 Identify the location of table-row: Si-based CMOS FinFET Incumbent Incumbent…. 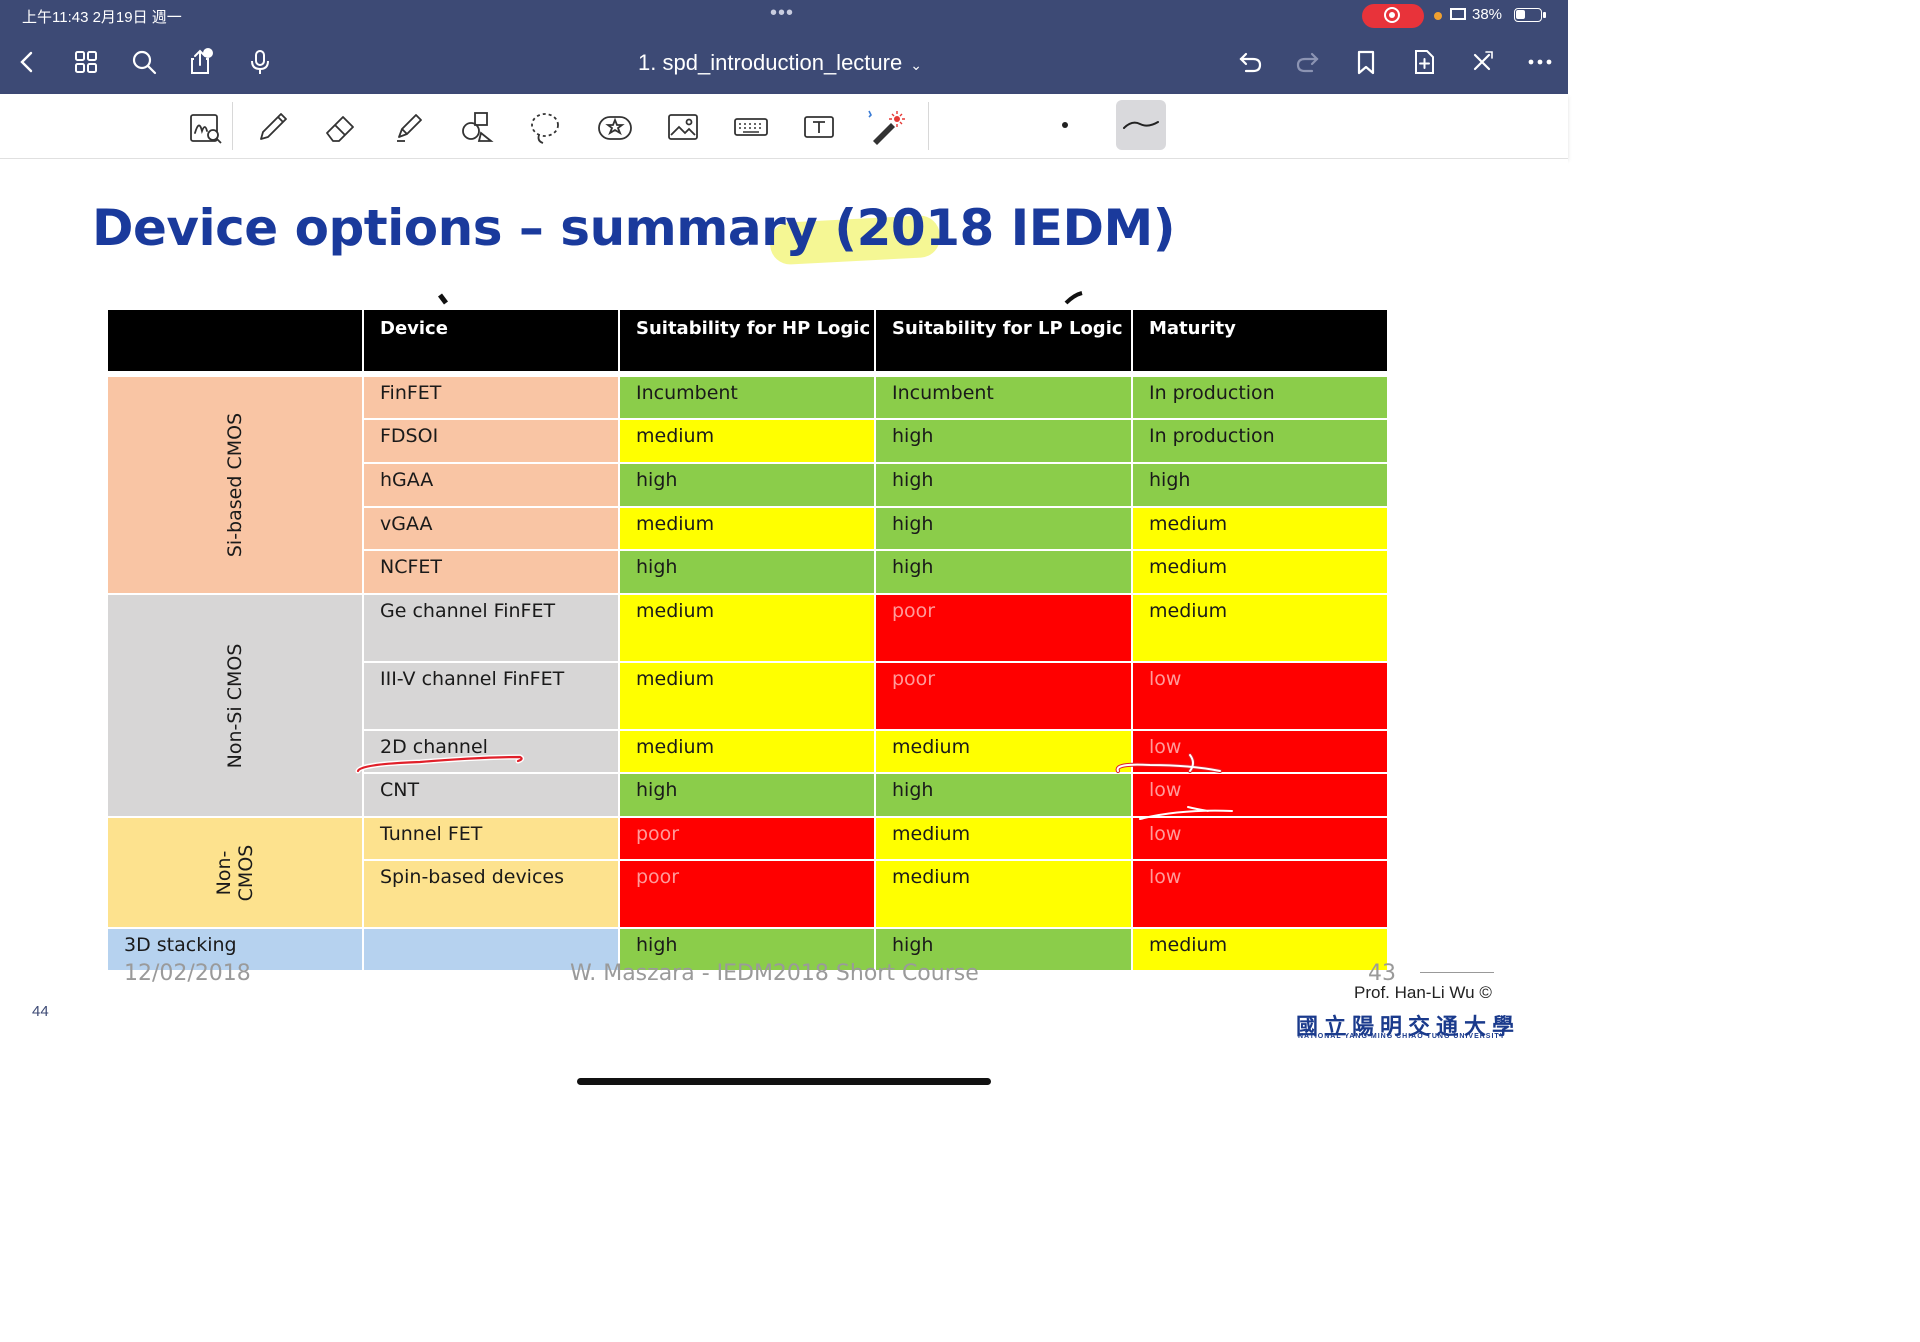
(747, 485).